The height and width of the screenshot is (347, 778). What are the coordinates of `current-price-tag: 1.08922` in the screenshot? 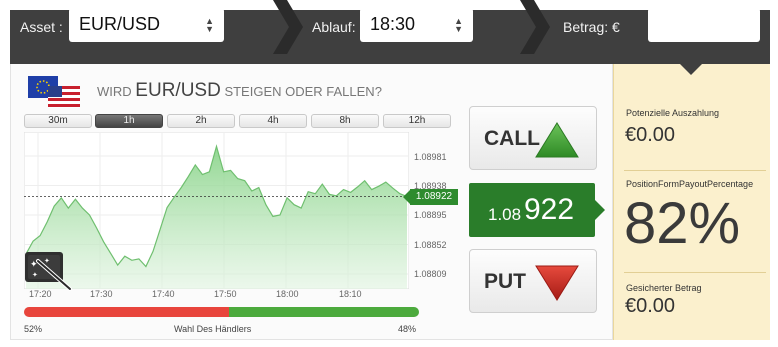 It's located at (430, 197).